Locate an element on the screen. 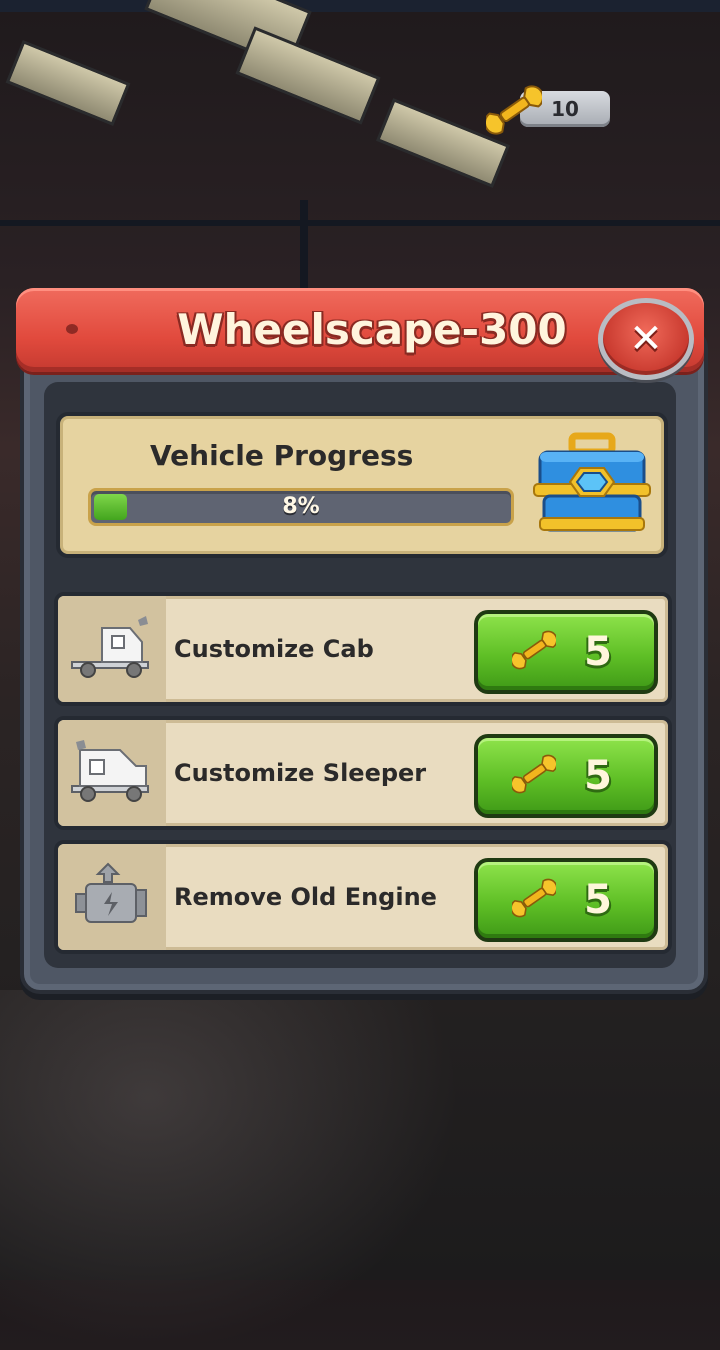 The width and height of the screenshot is (720, 1350). panel-header: Wheelscape-300 ✕ is located at coordinates (360, 334).